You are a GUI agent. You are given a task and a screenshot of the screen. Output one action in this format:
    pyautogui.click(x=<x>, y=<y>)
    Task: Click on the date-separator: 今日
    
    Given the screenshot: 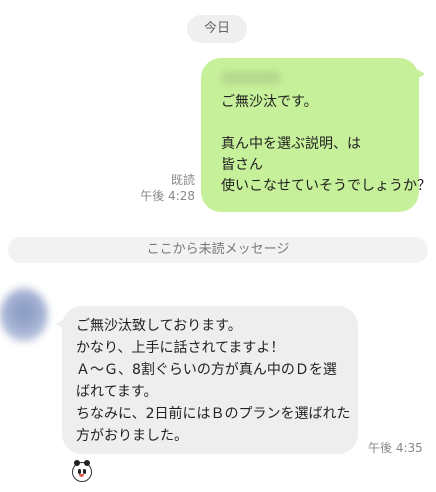 What is the action you would take?
    pyautogui.click(x=217, y=29)
    